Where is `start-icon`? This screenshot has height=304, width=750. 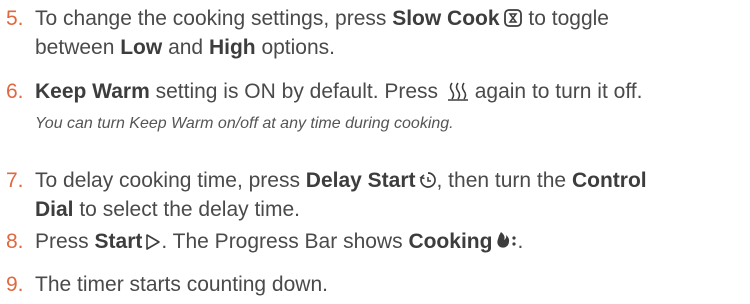
start-icon is located at coordinates (153, 244).